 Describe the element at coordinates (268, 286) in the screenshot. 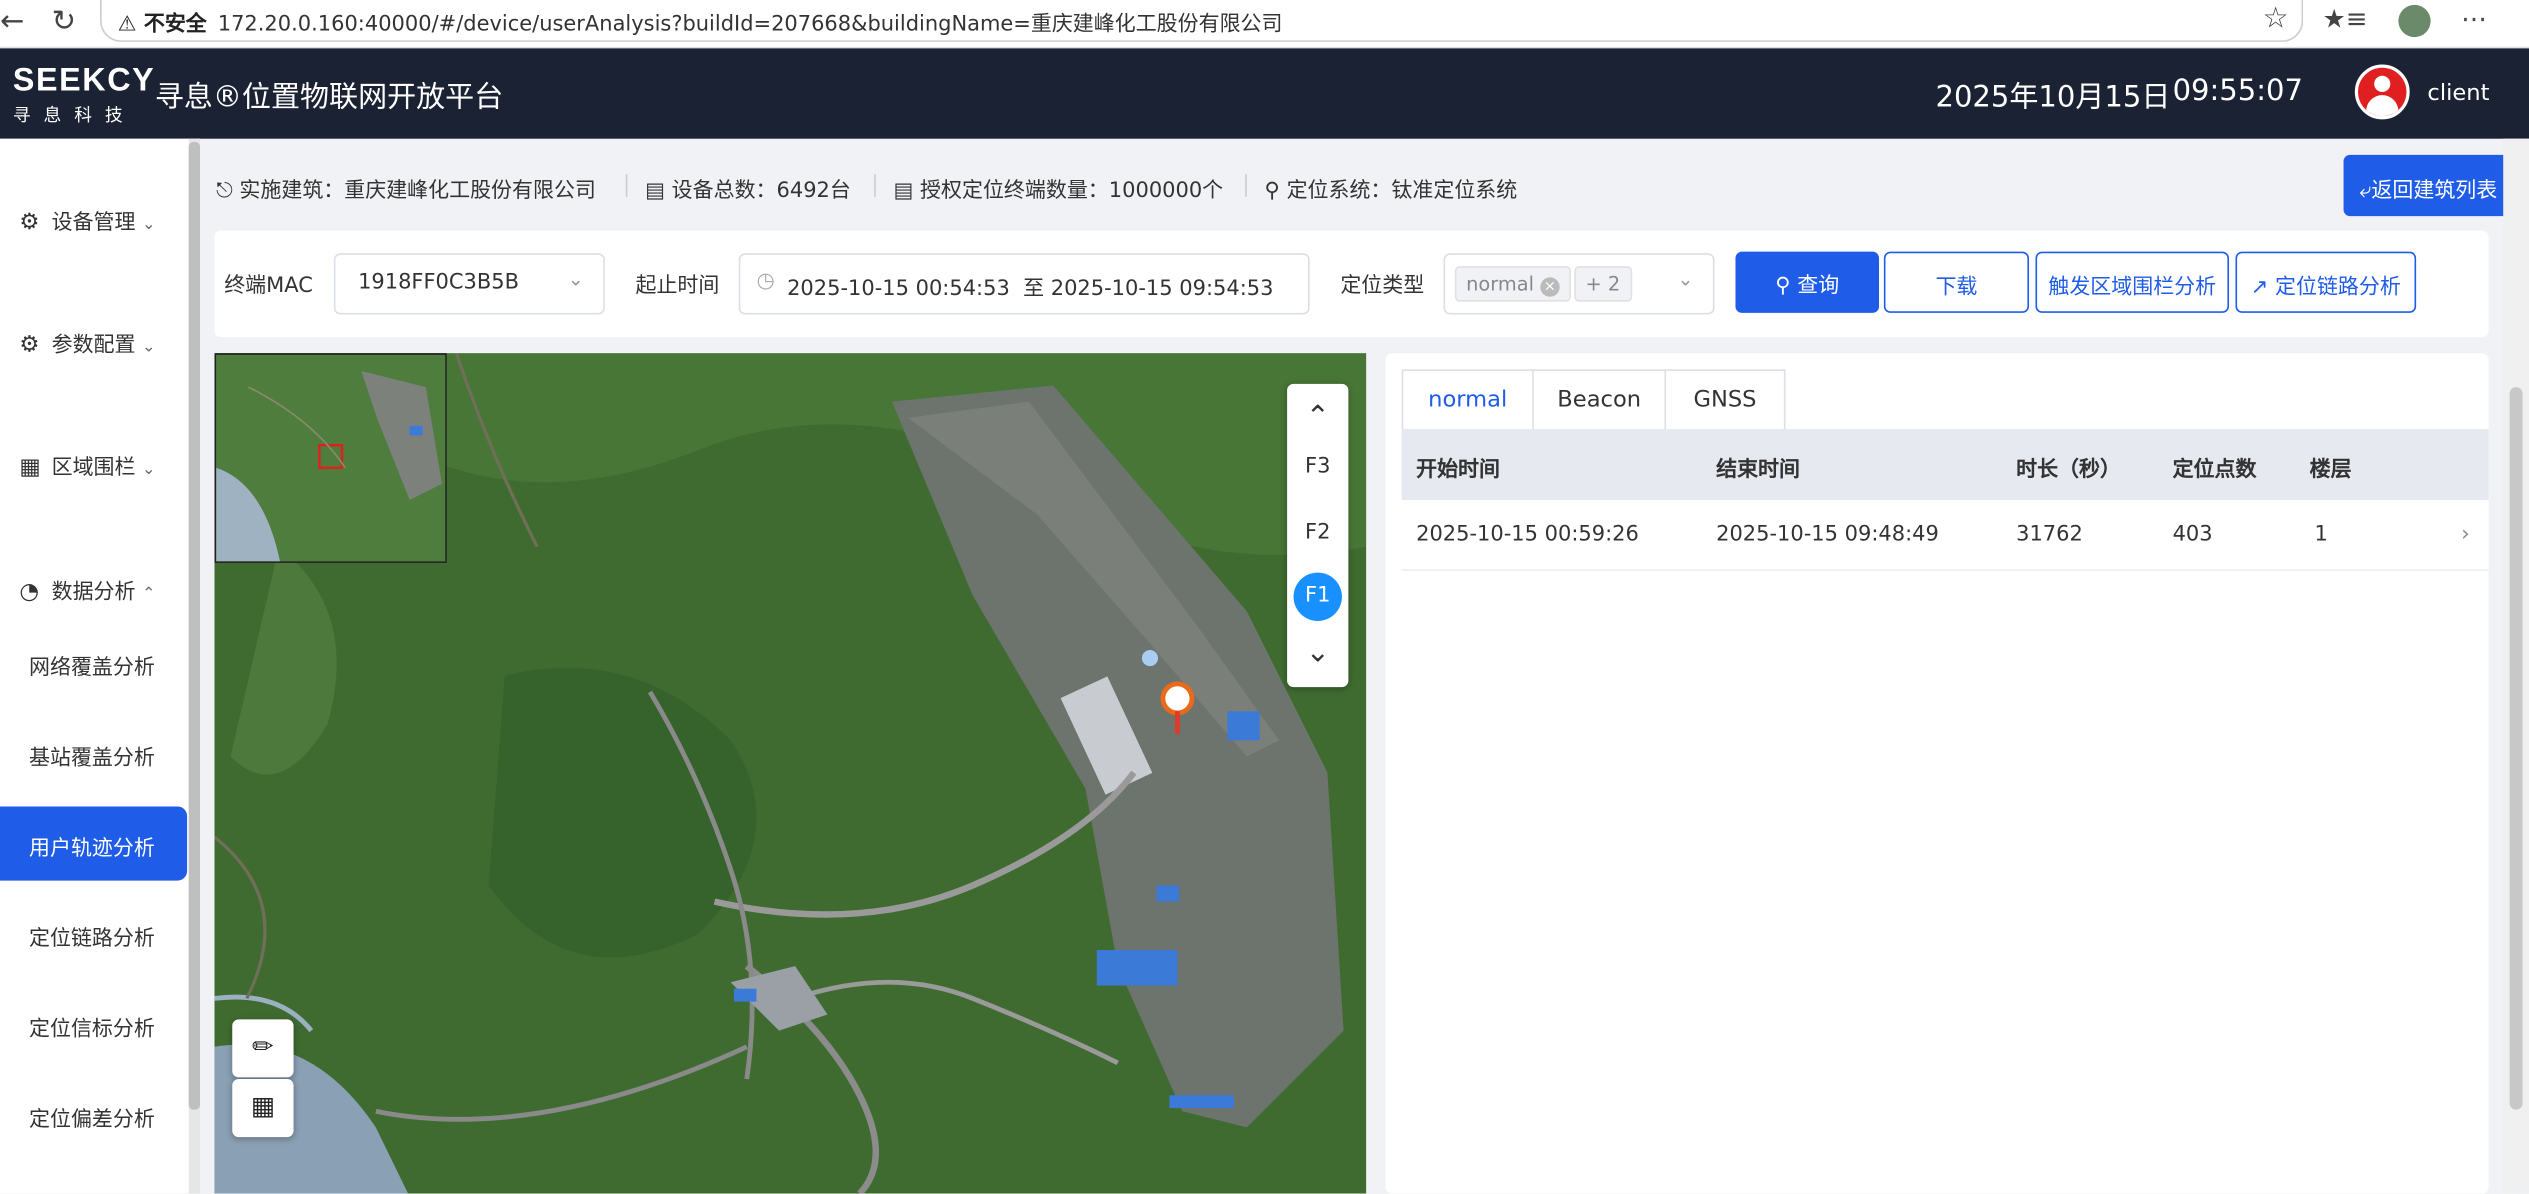

I see `mac-label: 终端MAC` at that location.